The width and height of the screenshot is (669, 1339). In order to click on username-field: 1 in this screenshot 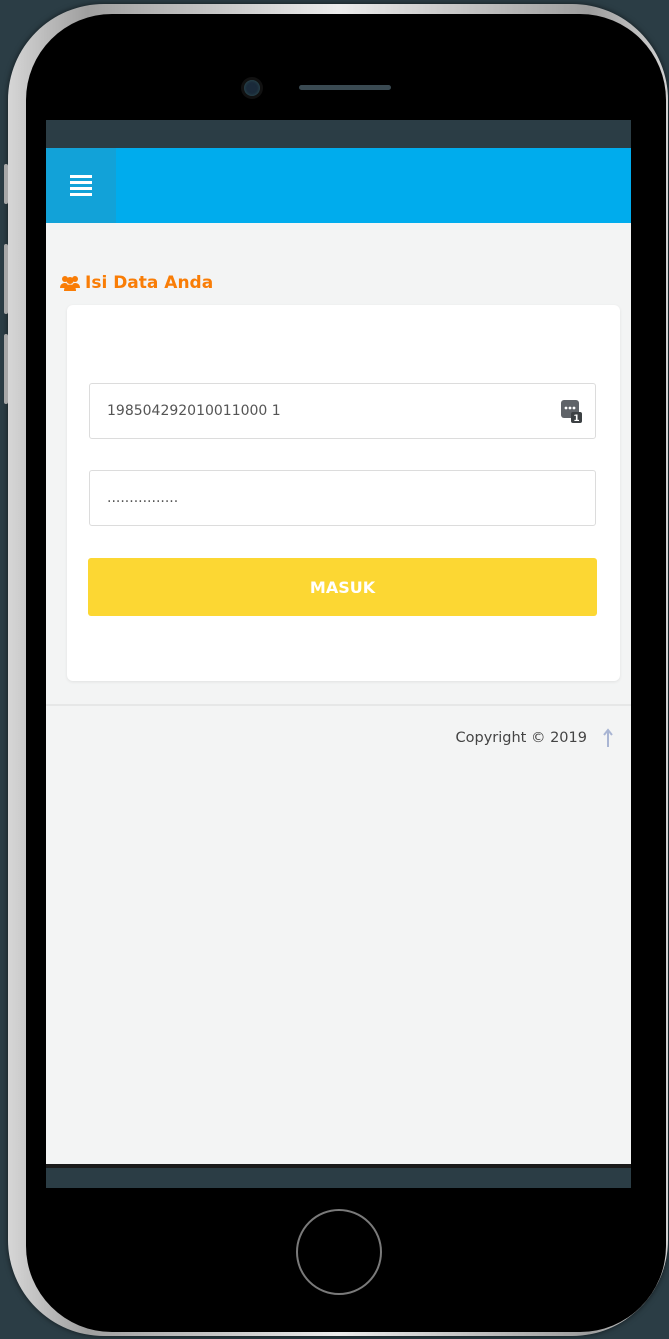, I will do `click(342, 411)`.